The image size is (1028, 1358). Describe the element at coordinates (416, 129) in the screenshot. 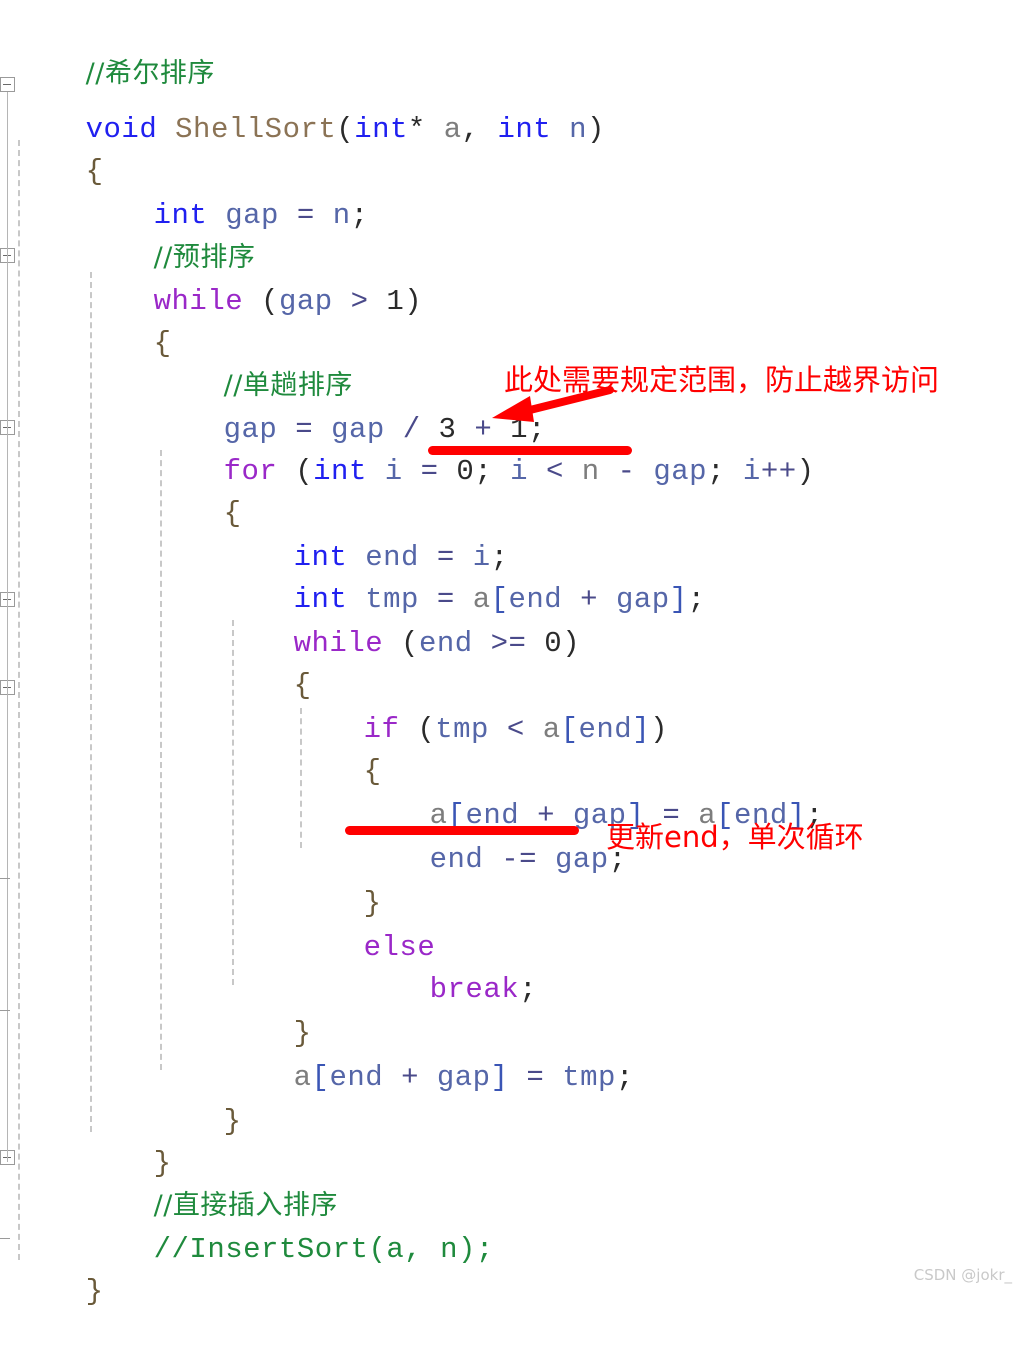

I see `code-token-star: *` at that location.